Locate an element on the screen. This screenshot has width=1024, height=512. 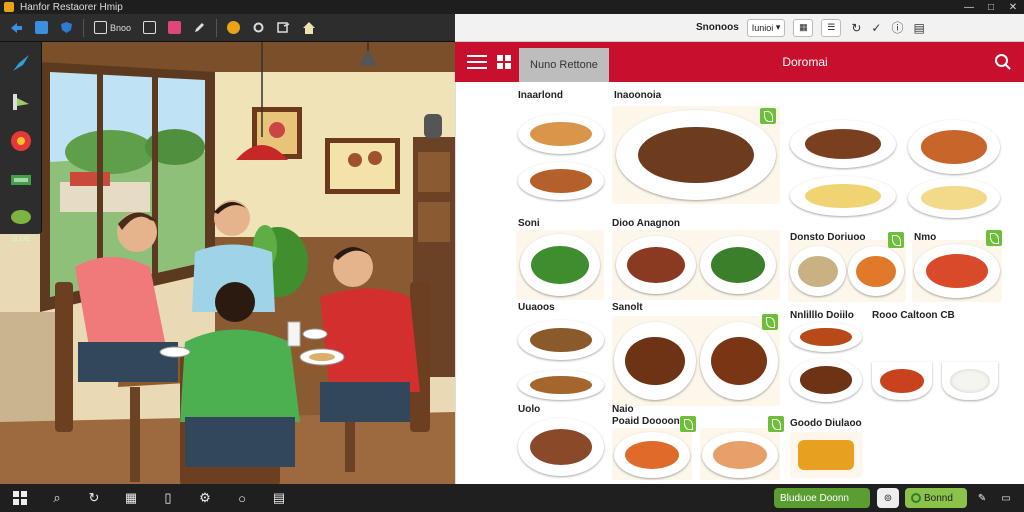
minimize-button: — is located at coordinates (969, 7).